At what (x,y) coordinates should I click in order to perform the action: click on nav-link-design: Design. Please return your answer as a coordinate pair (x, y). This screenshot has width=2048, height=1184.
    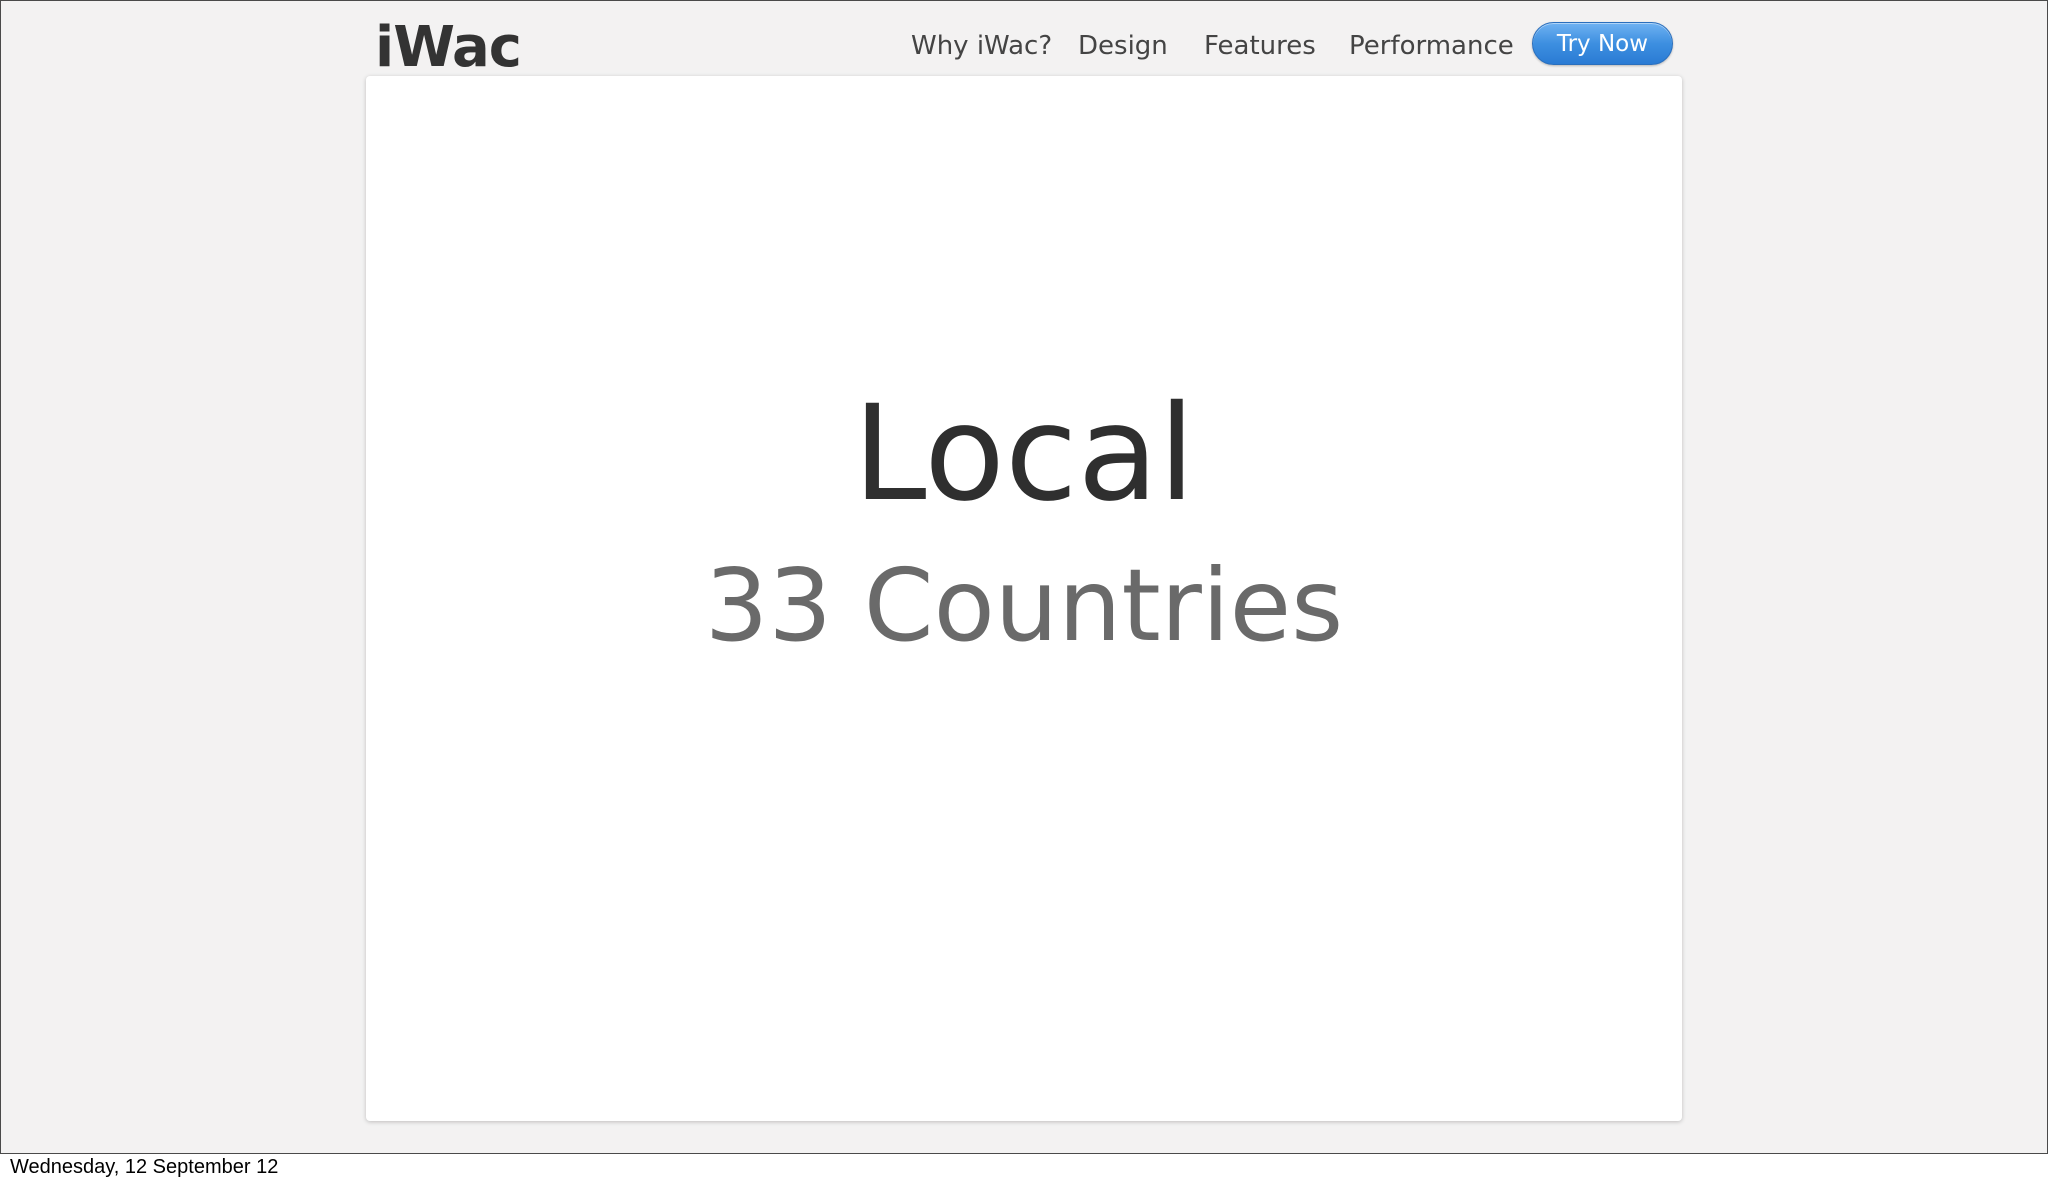
    Looking at the image, I should click on (1123, 46).